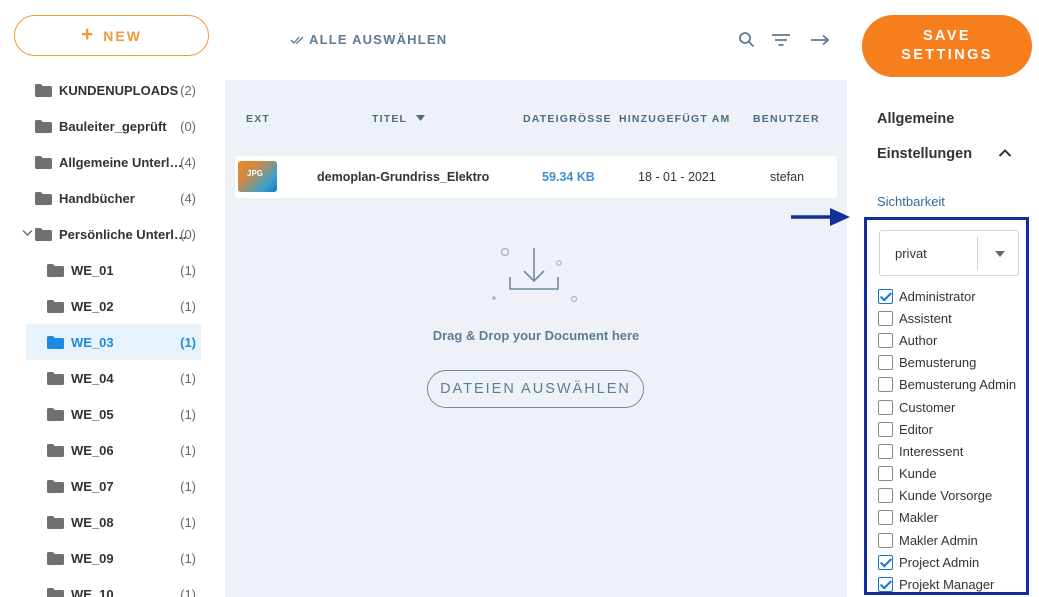 This screenshot has height=597, width=1039. I want to click on save-label-line1: SAVE, so click(946, 36).